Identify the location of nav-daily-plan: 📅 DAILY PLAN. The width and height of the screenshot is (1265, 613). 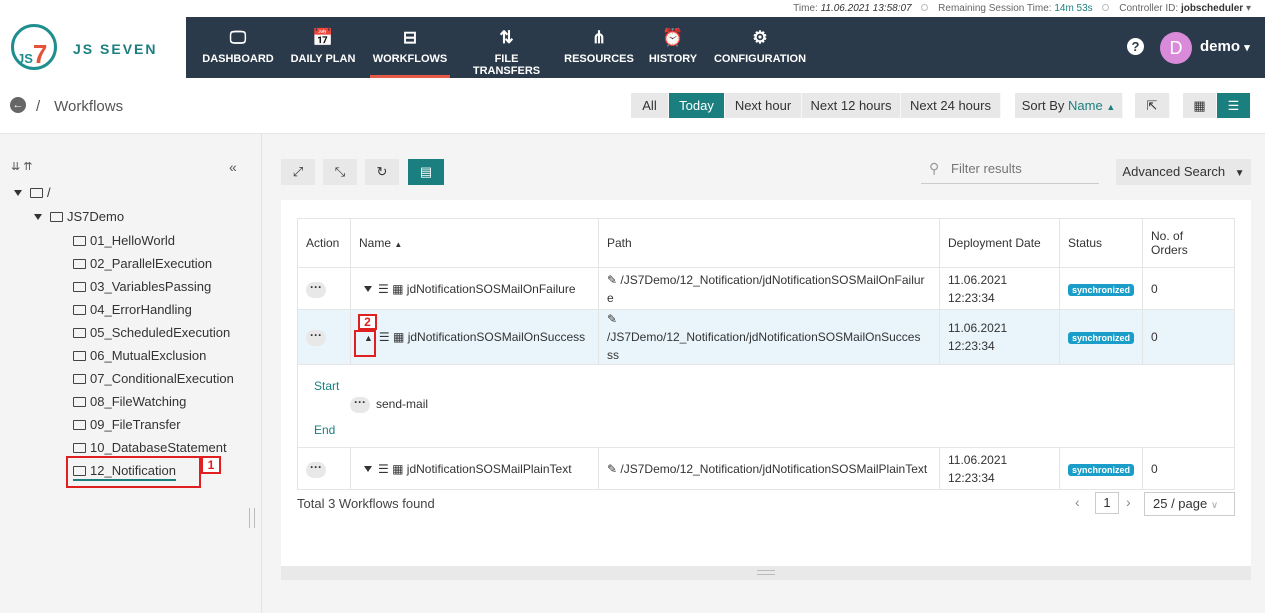
(323, 47).